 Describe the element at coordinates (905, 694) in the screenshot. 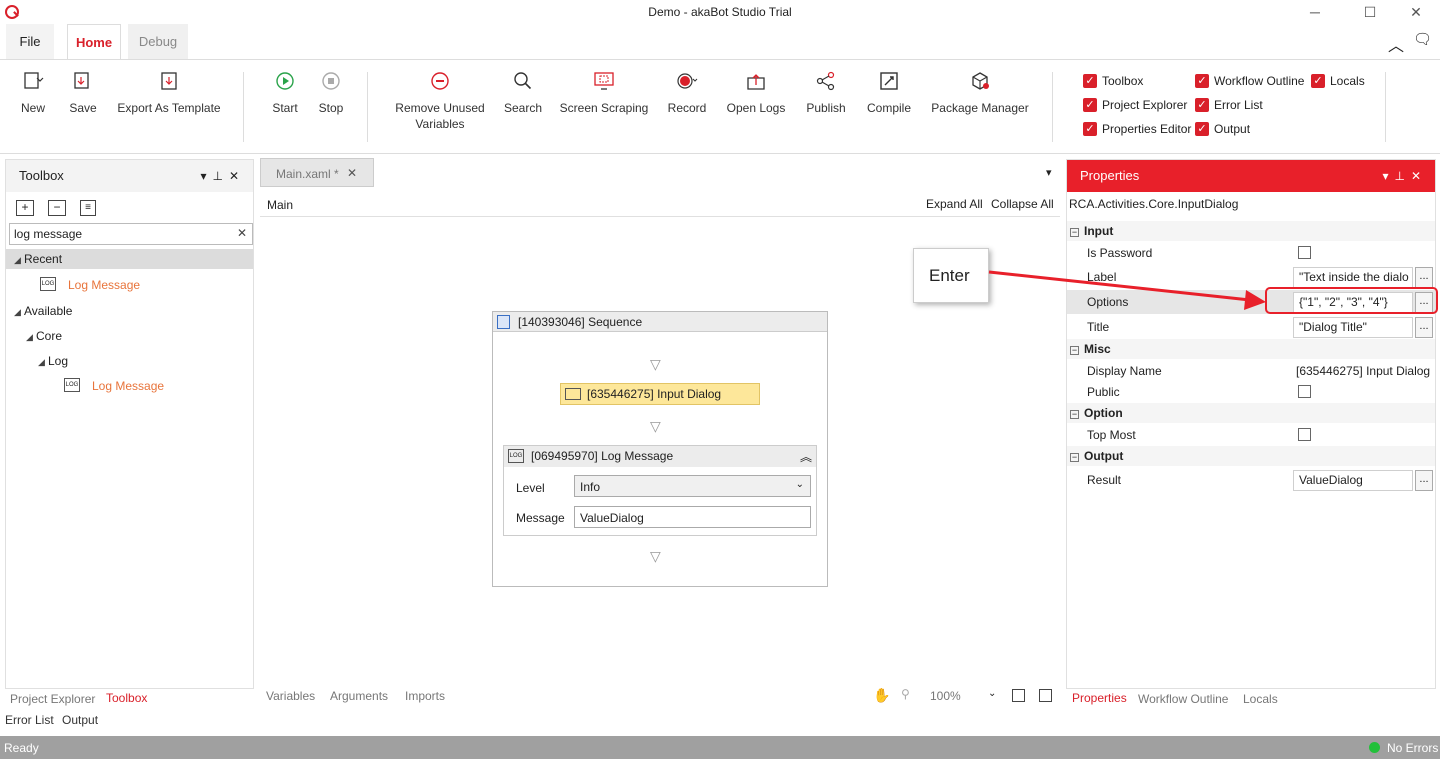

I see `zoom-icon: ⚲` at that location.